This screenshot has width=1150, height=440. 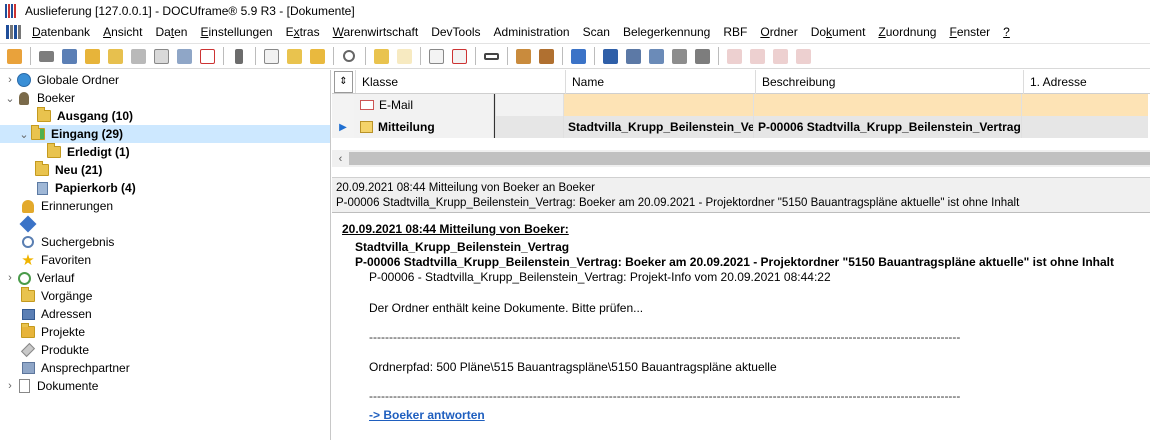 What do you see at coordinates (79, 170) in the screenshot?
I see `tree-label: Neu (21)` at bounding box center [79, 170].